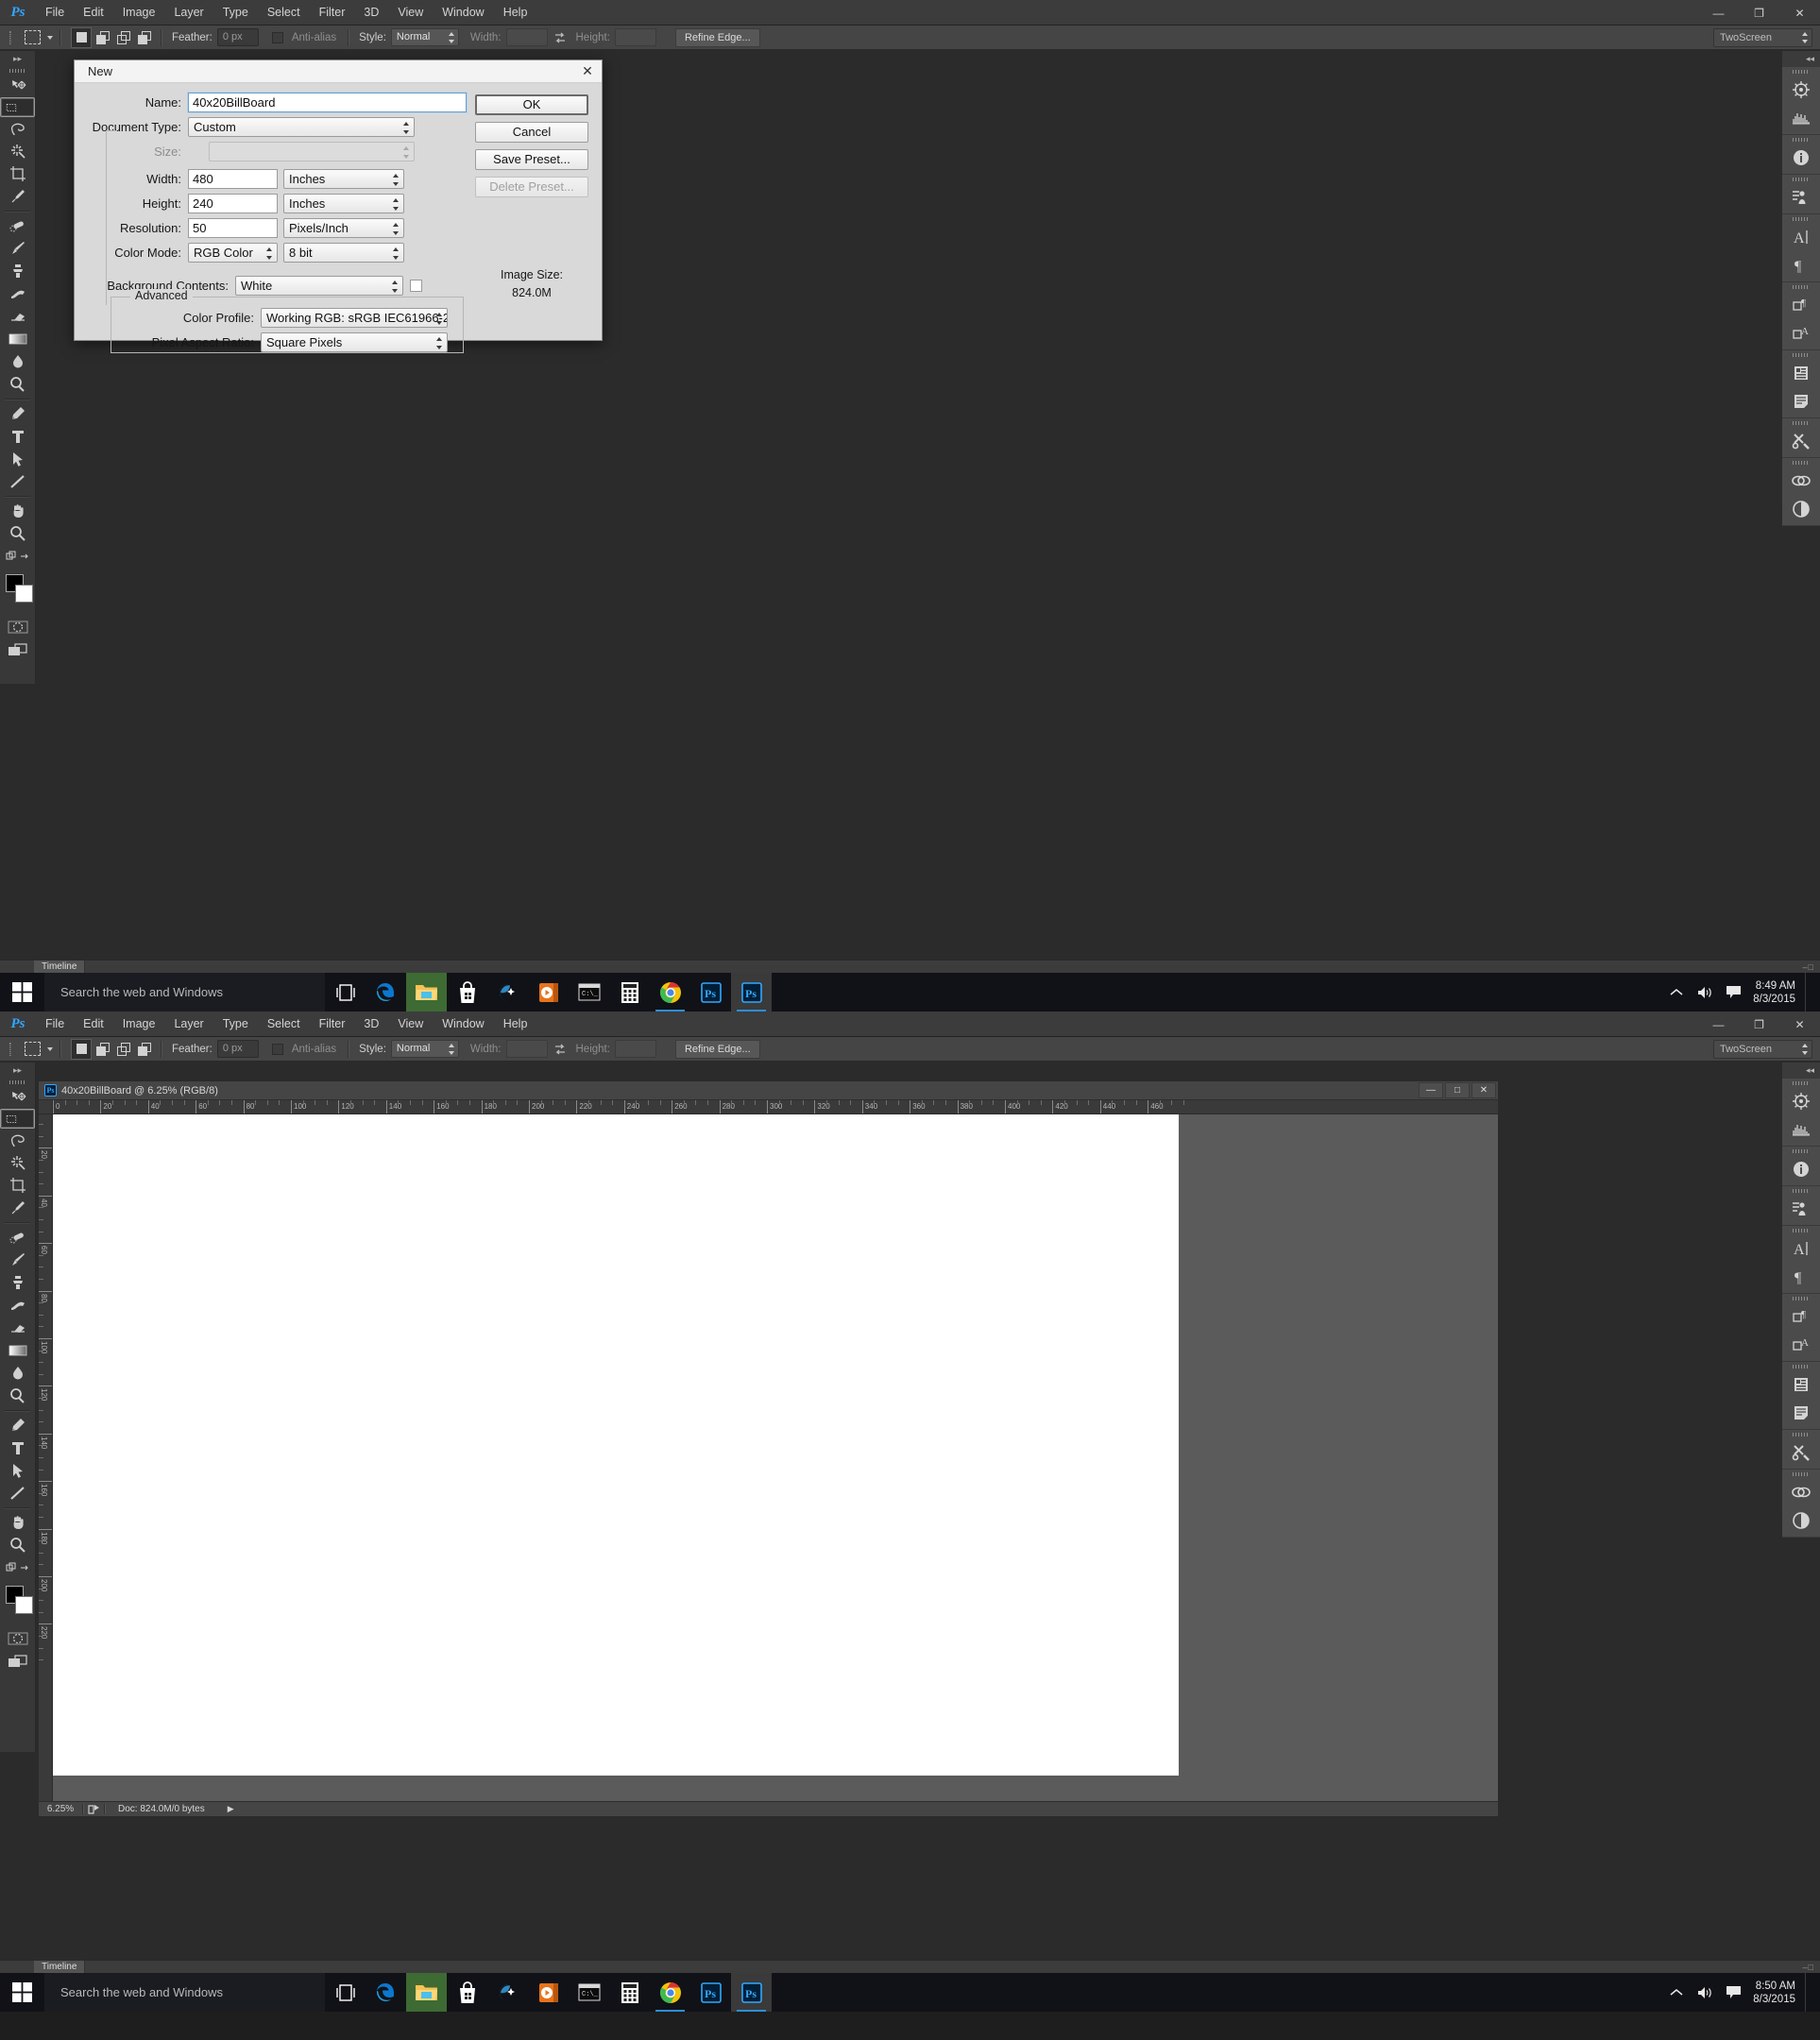 This screenshot has height=2040, width=1820. What do you see at coordinates (426, 993) in the screenshot?
I see `file-explorer-icon` at bounding box center [426, 993].